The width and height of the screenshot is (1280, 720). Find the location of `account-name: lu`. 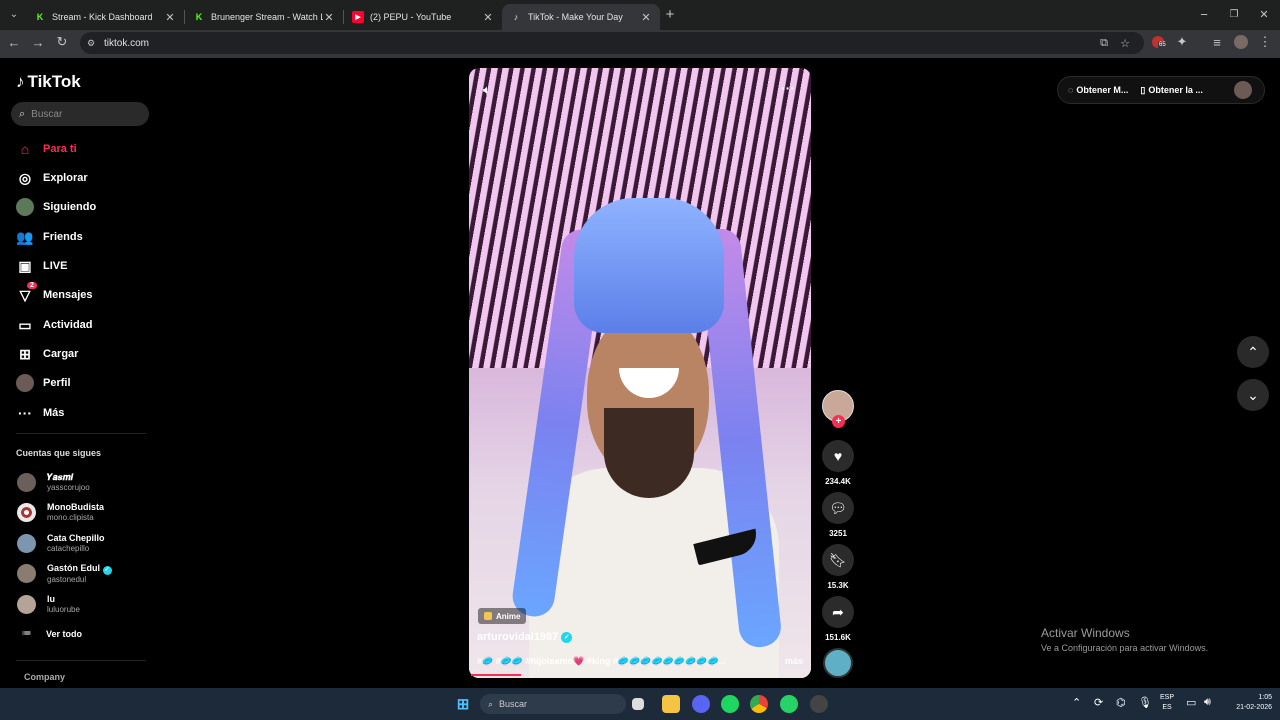

account-name: lu is located at coordinates (51, 599).